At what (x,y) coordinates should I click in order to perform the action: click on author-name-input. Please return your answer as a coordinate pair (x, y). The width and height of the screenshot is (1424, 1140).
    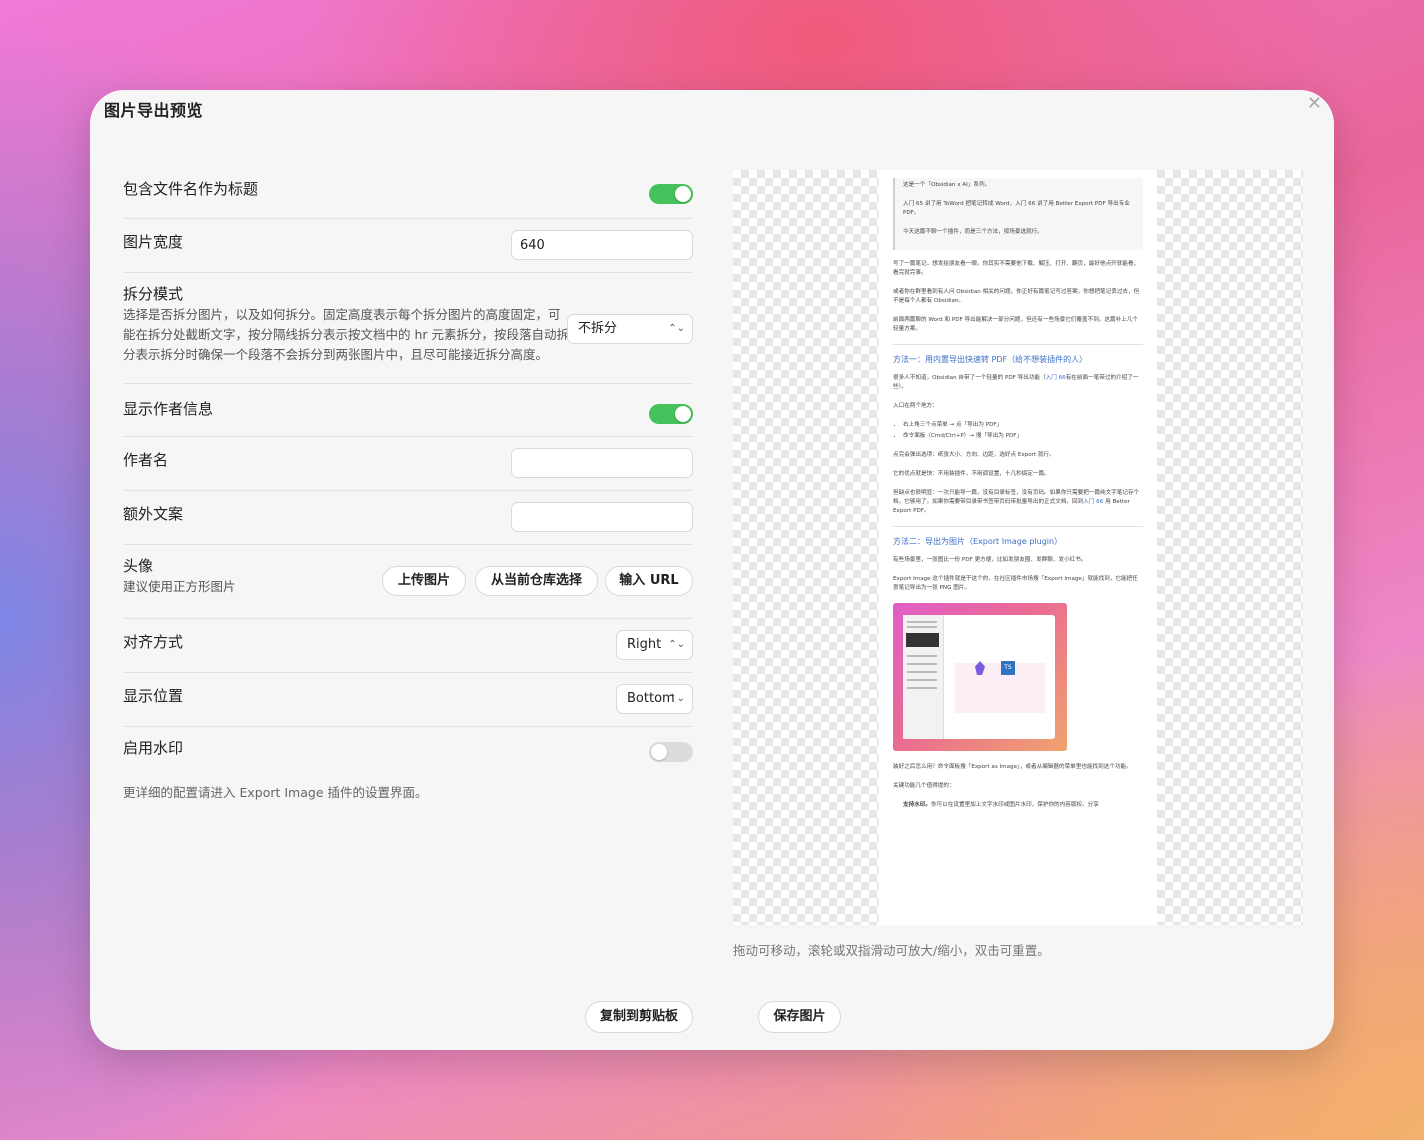
    Looking at the image, I should click on (602, 463).